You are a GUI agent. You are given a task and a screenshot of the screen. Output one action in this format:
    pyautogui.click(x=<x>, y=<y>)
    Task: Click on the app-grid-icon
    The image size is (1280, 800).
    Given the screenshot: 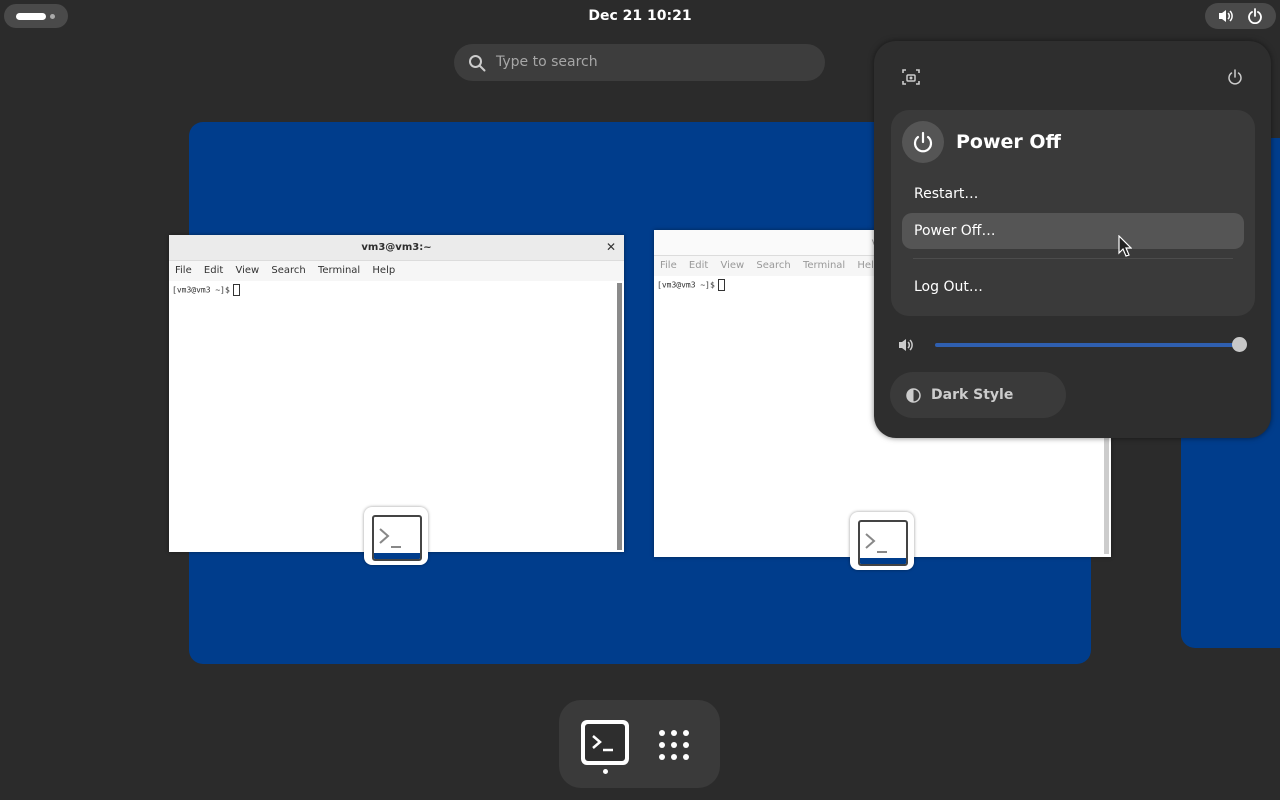 What is the action you would take?
    pyautogui.click(x=674, y=745)
    